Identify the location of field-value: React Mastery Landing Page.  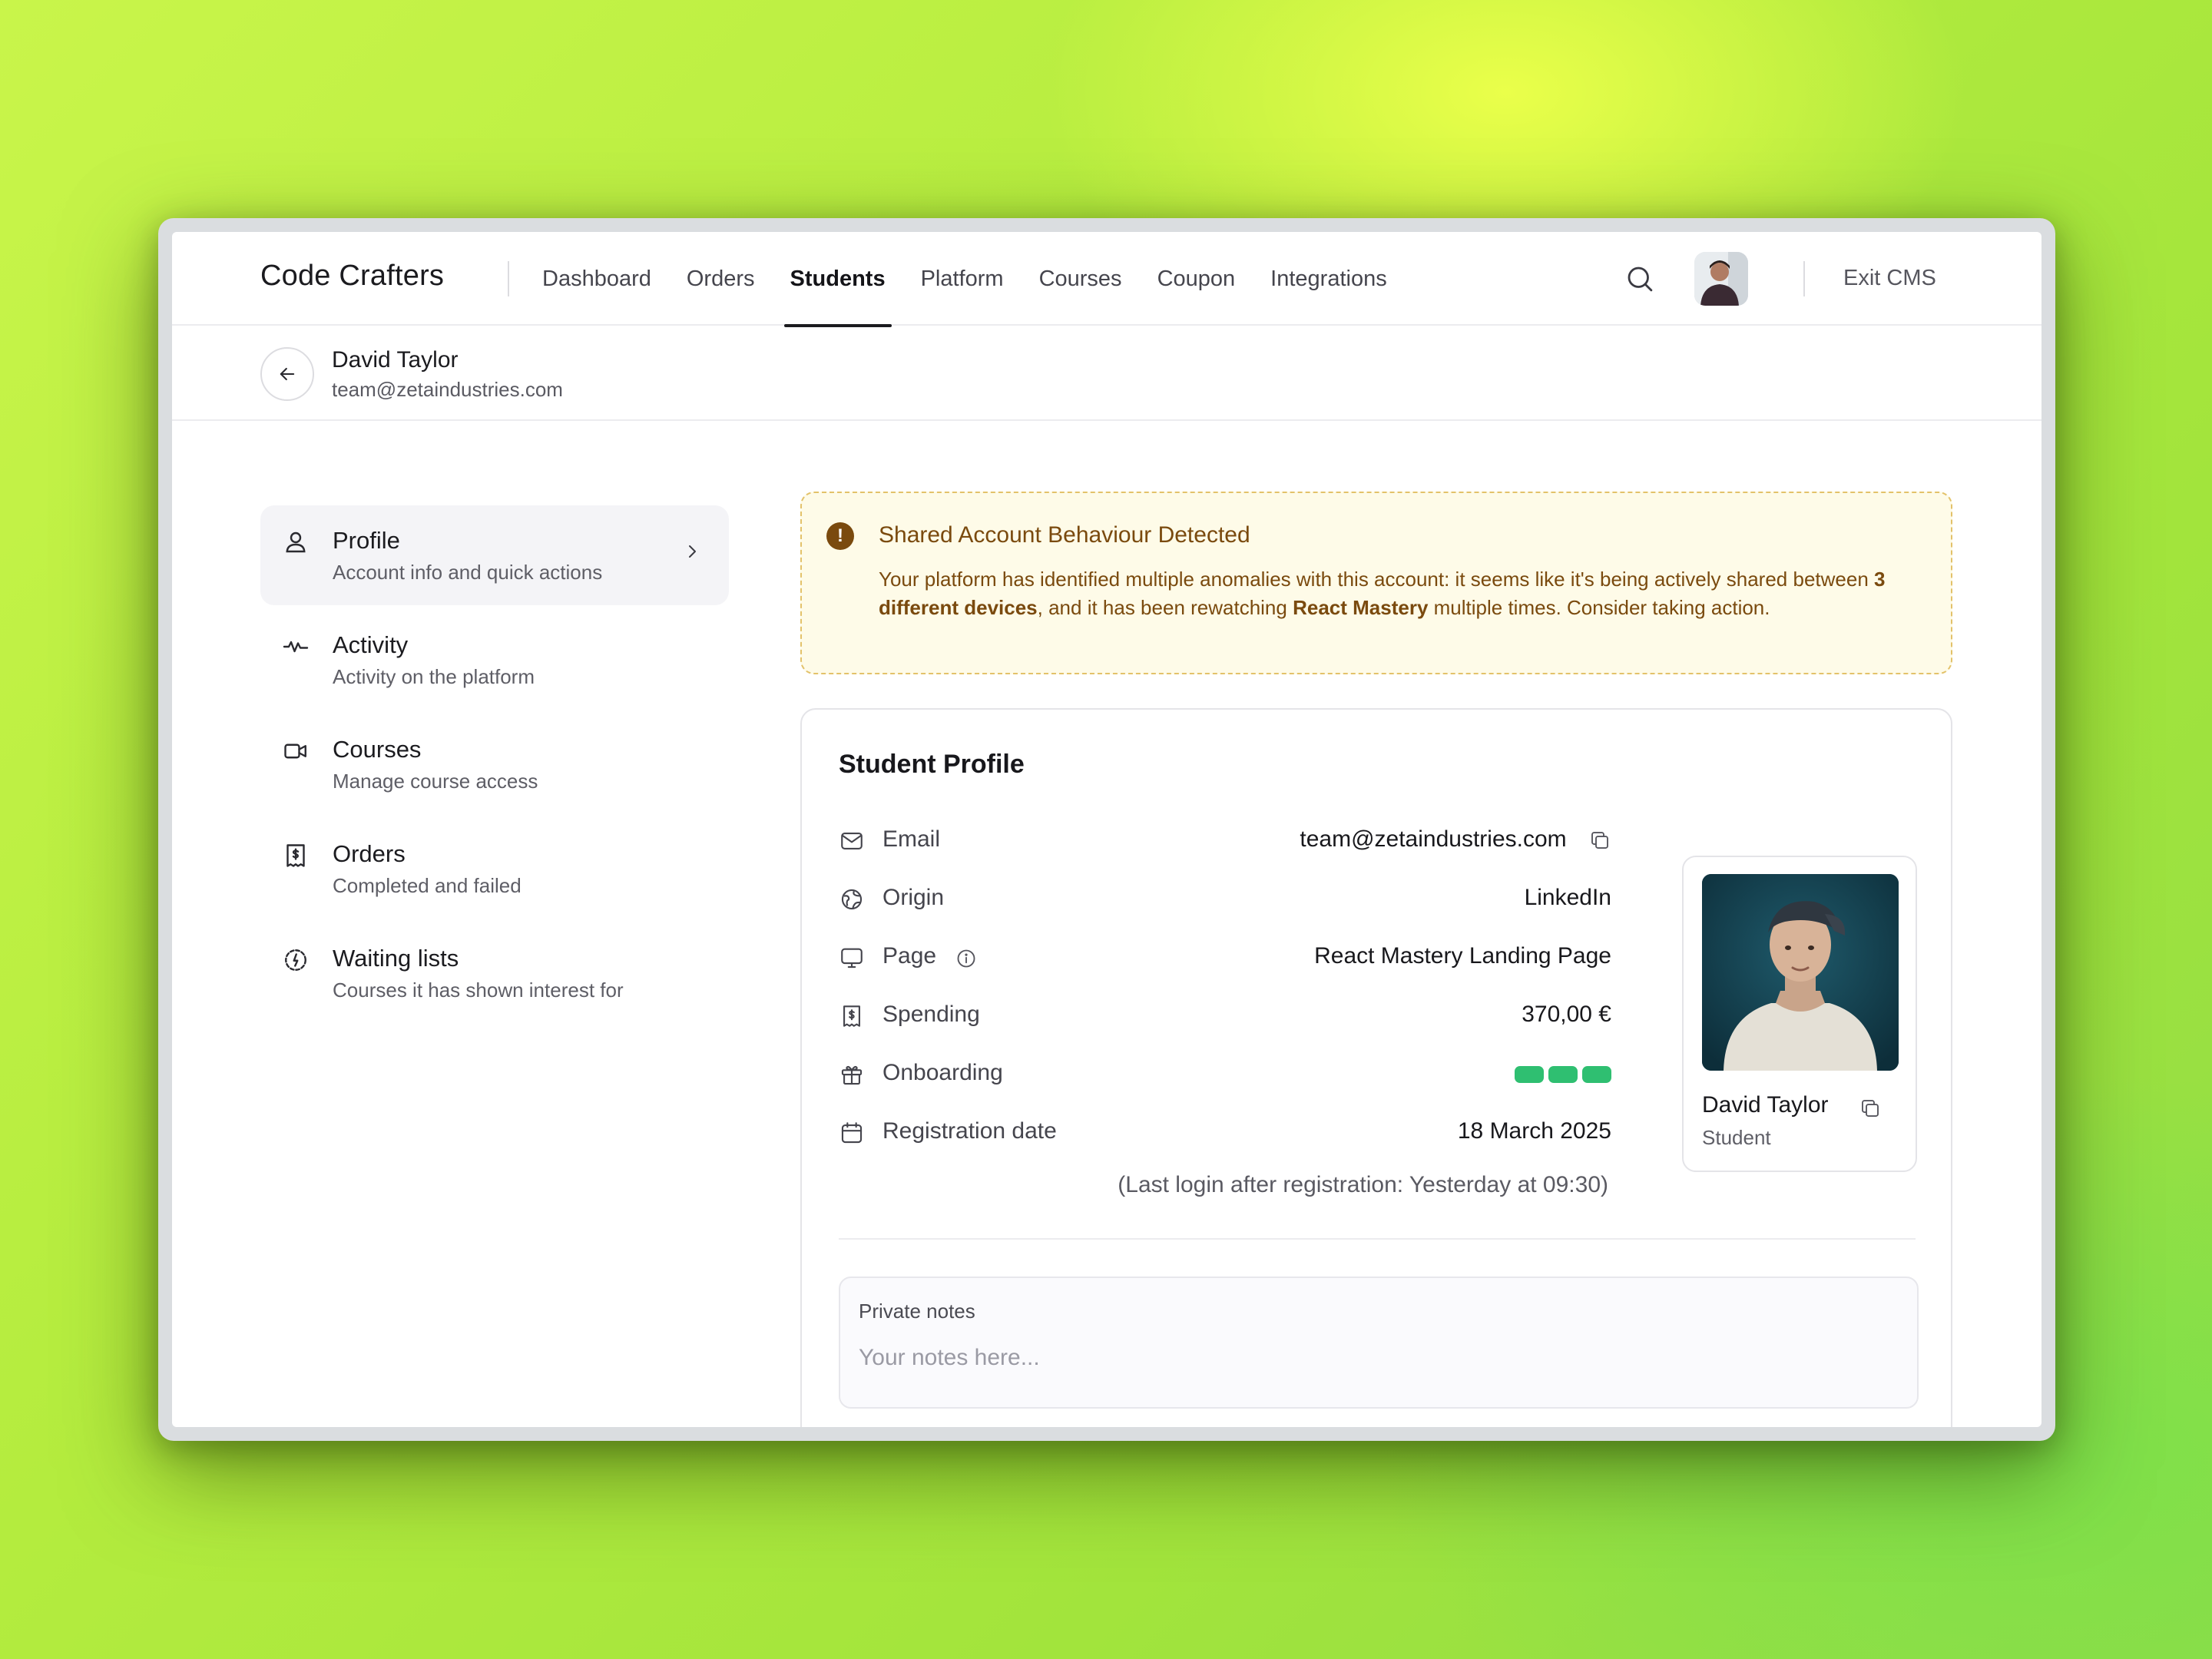
(1462, 956).